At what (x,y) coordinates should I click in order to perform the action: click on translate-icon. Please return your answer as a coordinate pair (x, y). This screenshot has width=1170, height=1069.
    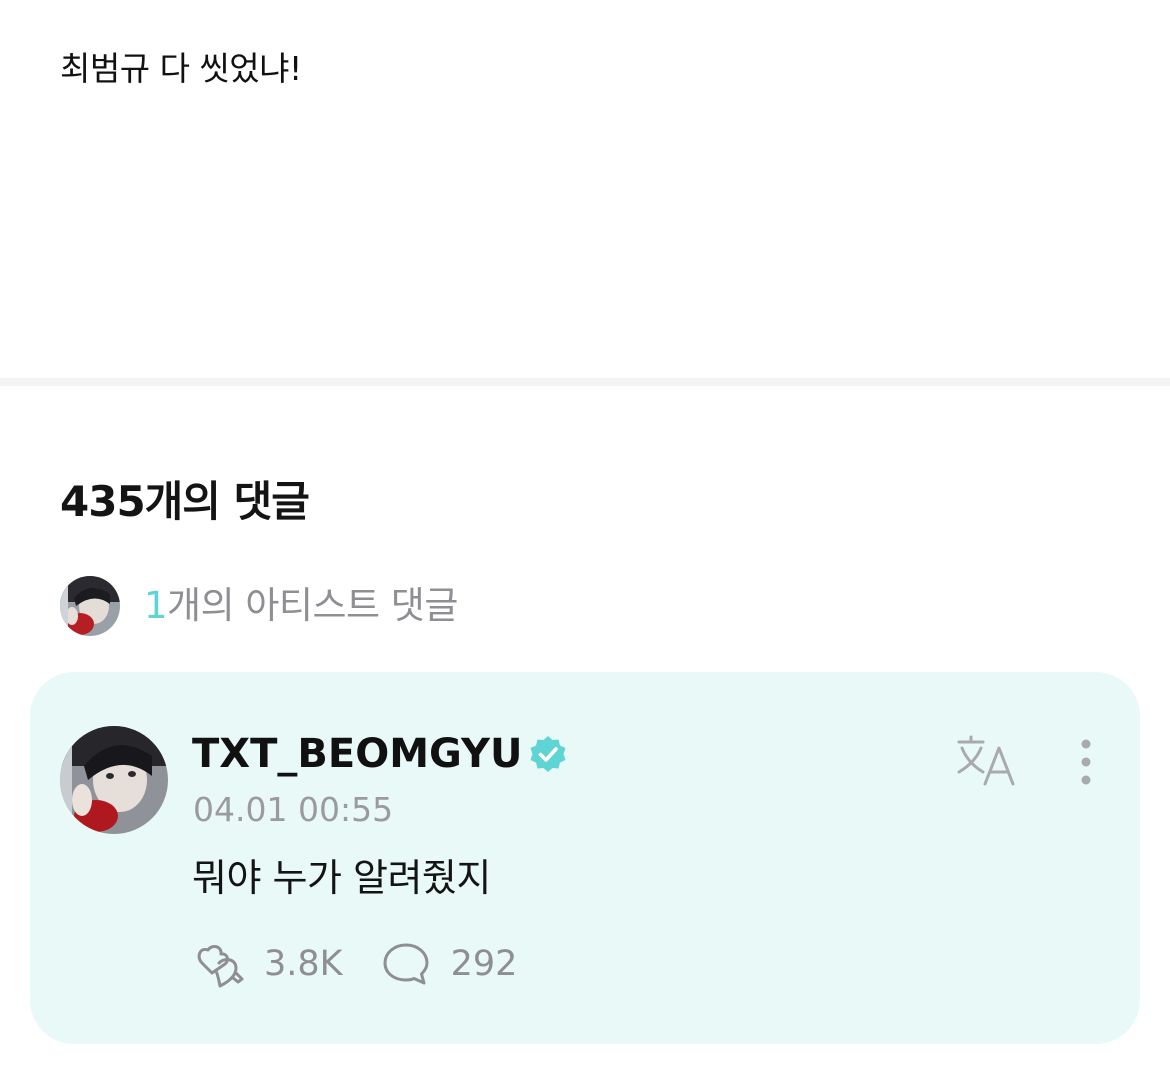
    Looking at the image, I should click on (986, 760).